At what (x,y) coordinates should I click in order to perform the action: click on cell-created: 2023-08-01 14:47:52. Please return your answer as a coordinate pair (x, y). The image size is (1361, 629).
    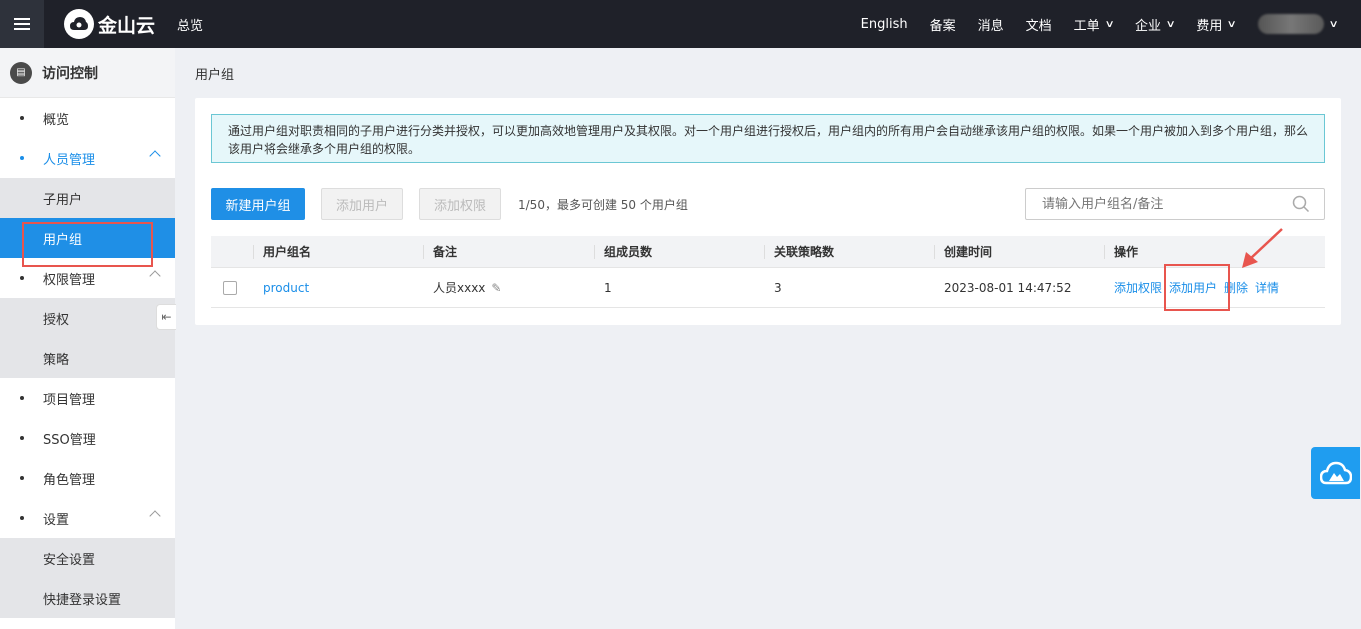
    Looking at the image, I should click on (1019, 287).